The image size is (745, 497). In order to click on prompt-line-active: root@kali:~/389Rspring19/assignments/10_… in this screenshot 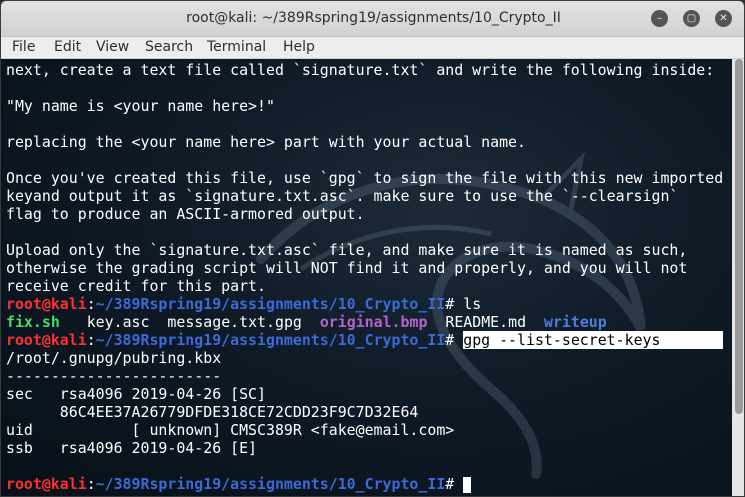, I will do `click(369, 484)`.